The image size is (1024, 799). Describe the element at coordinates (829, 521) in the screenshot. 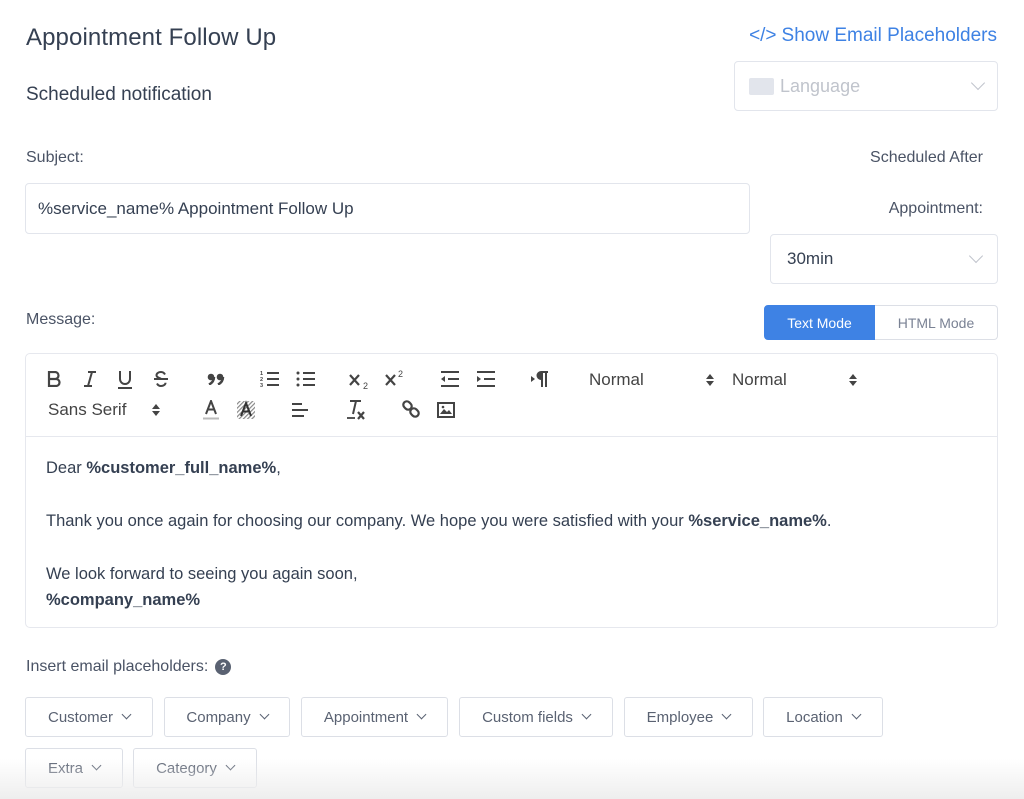

I see `thank-you-suffix: .` at that location.